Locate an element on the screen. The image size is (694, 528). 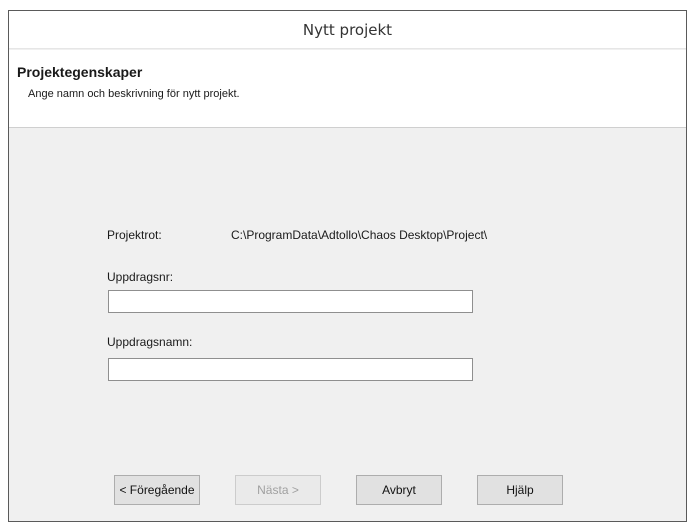
assignment-name-input is located at coordinates (290, 369).